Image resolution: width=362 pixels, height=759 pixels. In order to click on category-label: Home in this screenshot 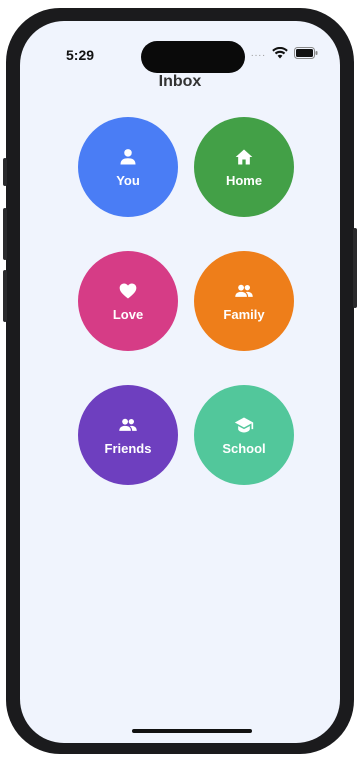, I will do `click(244, 180)`.